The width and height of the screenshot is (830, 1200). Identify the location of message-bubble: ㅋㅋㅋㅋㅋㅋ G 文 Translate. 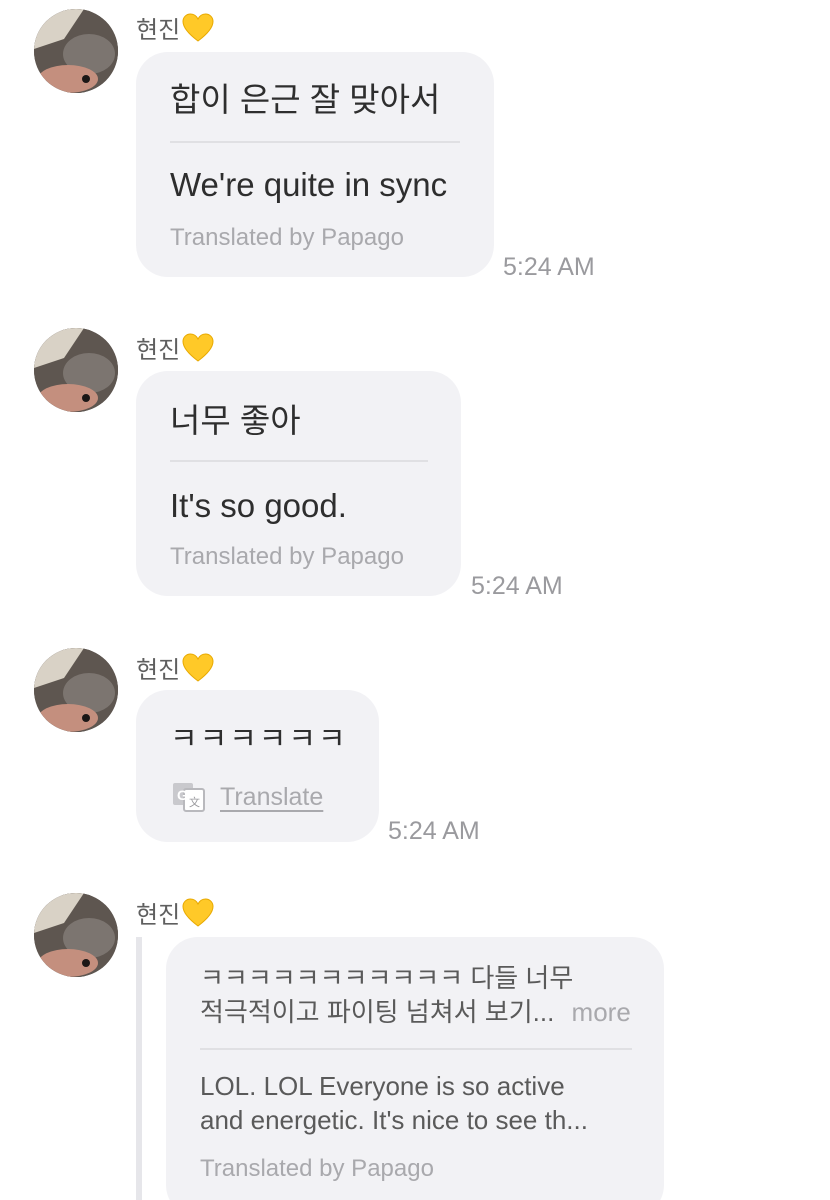
(257, 766).